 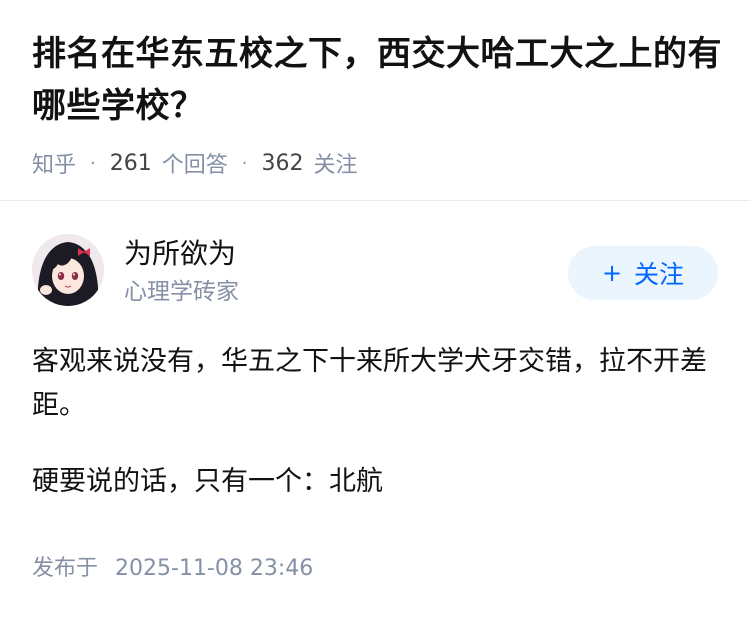 What do you see at coordinates (382, 163) in the screenshot?
I see `question-meta: 知乎 · 261 个回答 · 362 关注` at bounding box center [382, 163].